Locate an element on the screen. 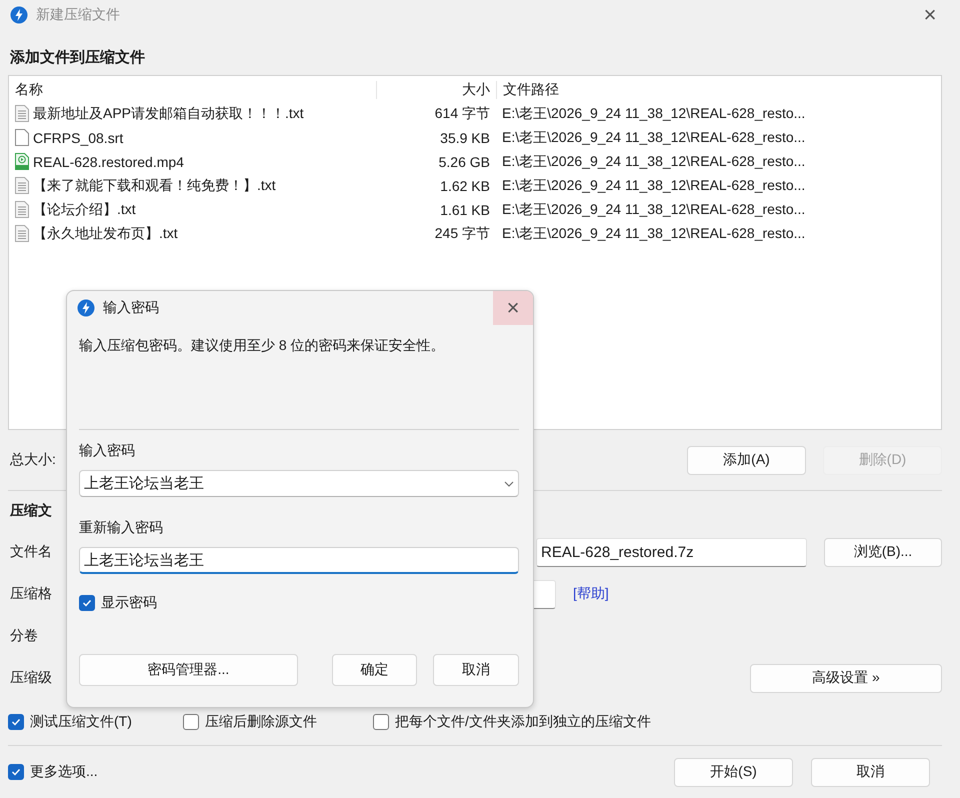 The image size is (960, 798). blank-file-icon is located at coordinates (22, 137).